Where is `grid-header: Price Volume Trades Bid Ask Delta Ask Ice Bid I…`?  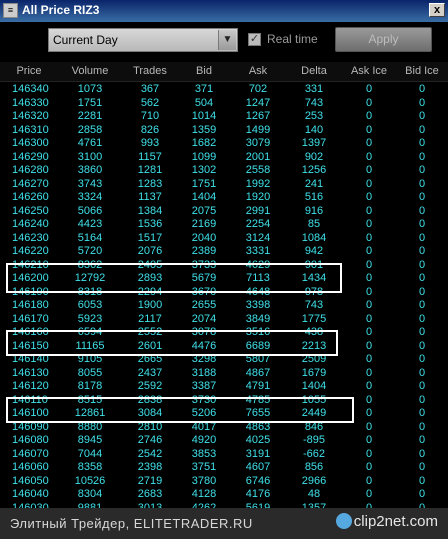
grid-header: Price Volume Trades Bid Ask Delta Ask Ice Bid I… is located at coordinates (224, 72).